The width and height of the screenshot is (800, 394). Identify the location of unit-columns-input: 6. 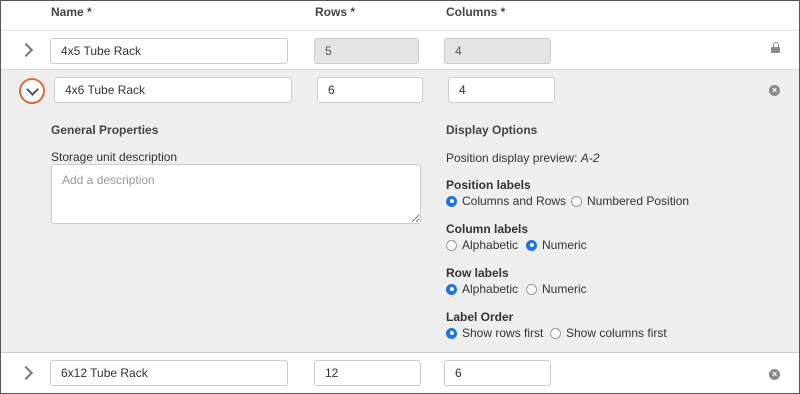
(497, 373).